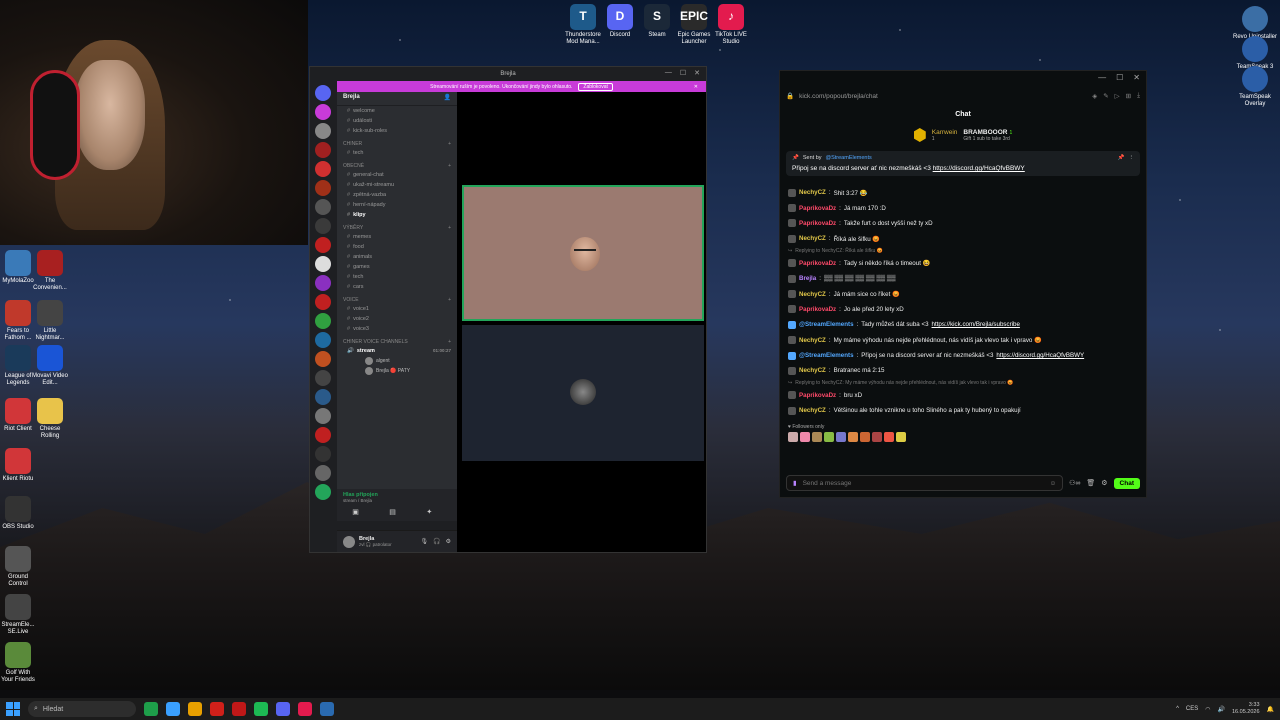  I want to click on channel-item: # tech, so click(397, 153).